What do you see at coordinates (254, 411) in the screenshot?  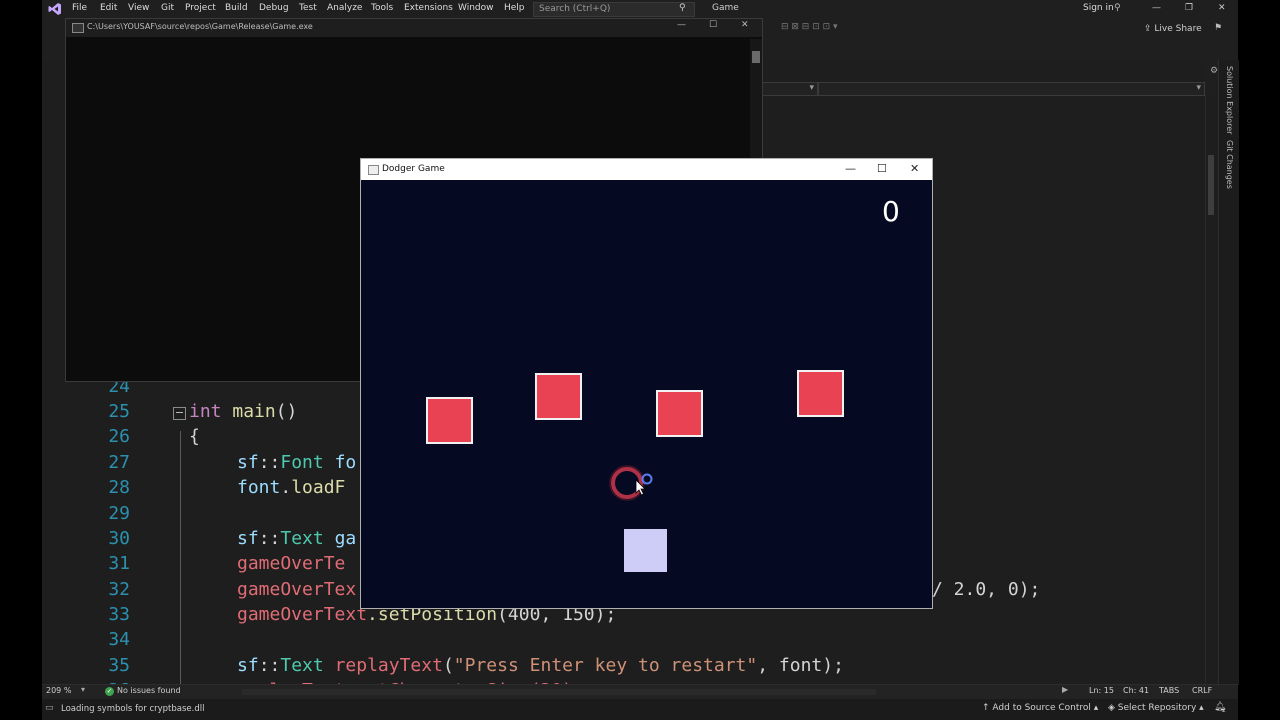 I see `function-name: main` at bounding box center [254, 411].